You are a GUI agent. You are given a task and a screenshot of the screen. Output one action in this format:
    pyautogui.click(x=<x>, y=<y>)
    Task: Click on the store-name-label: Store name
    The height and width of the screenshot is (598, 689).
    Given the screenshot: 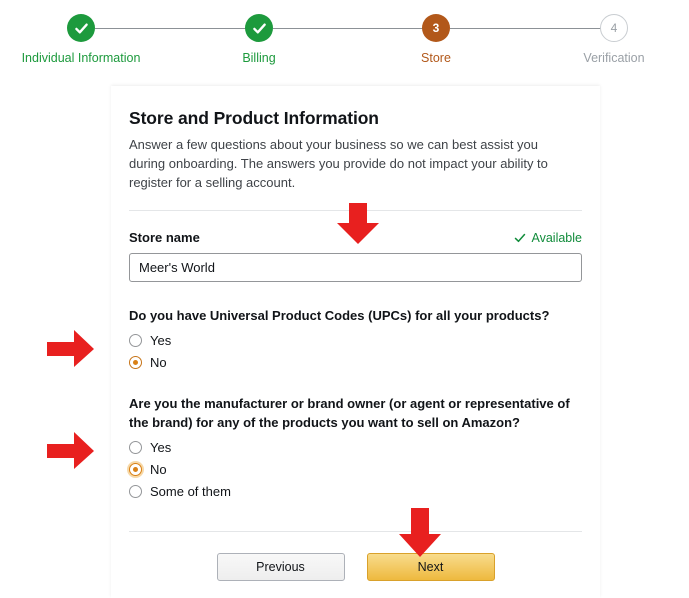 What is the action you would take?
    pyautogui.click(x=164, y=238)
    